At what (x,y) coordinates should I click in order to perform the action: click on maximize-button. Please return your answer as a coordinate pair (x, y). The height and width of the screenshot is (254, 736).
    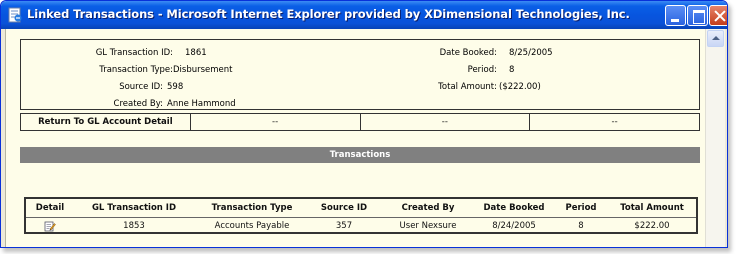
    Looking at the image, I should click on (697, 15).